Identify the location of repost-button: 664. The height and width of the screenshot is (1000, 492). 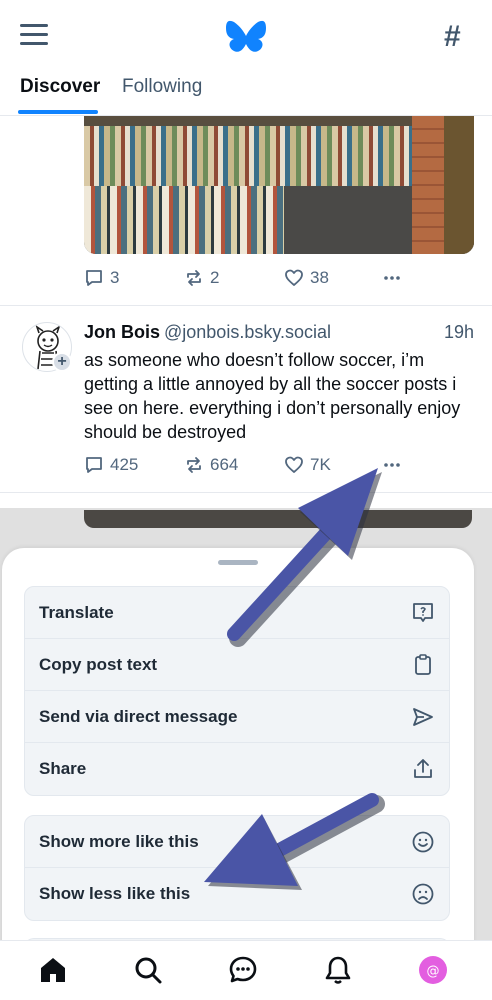
(211, 465).